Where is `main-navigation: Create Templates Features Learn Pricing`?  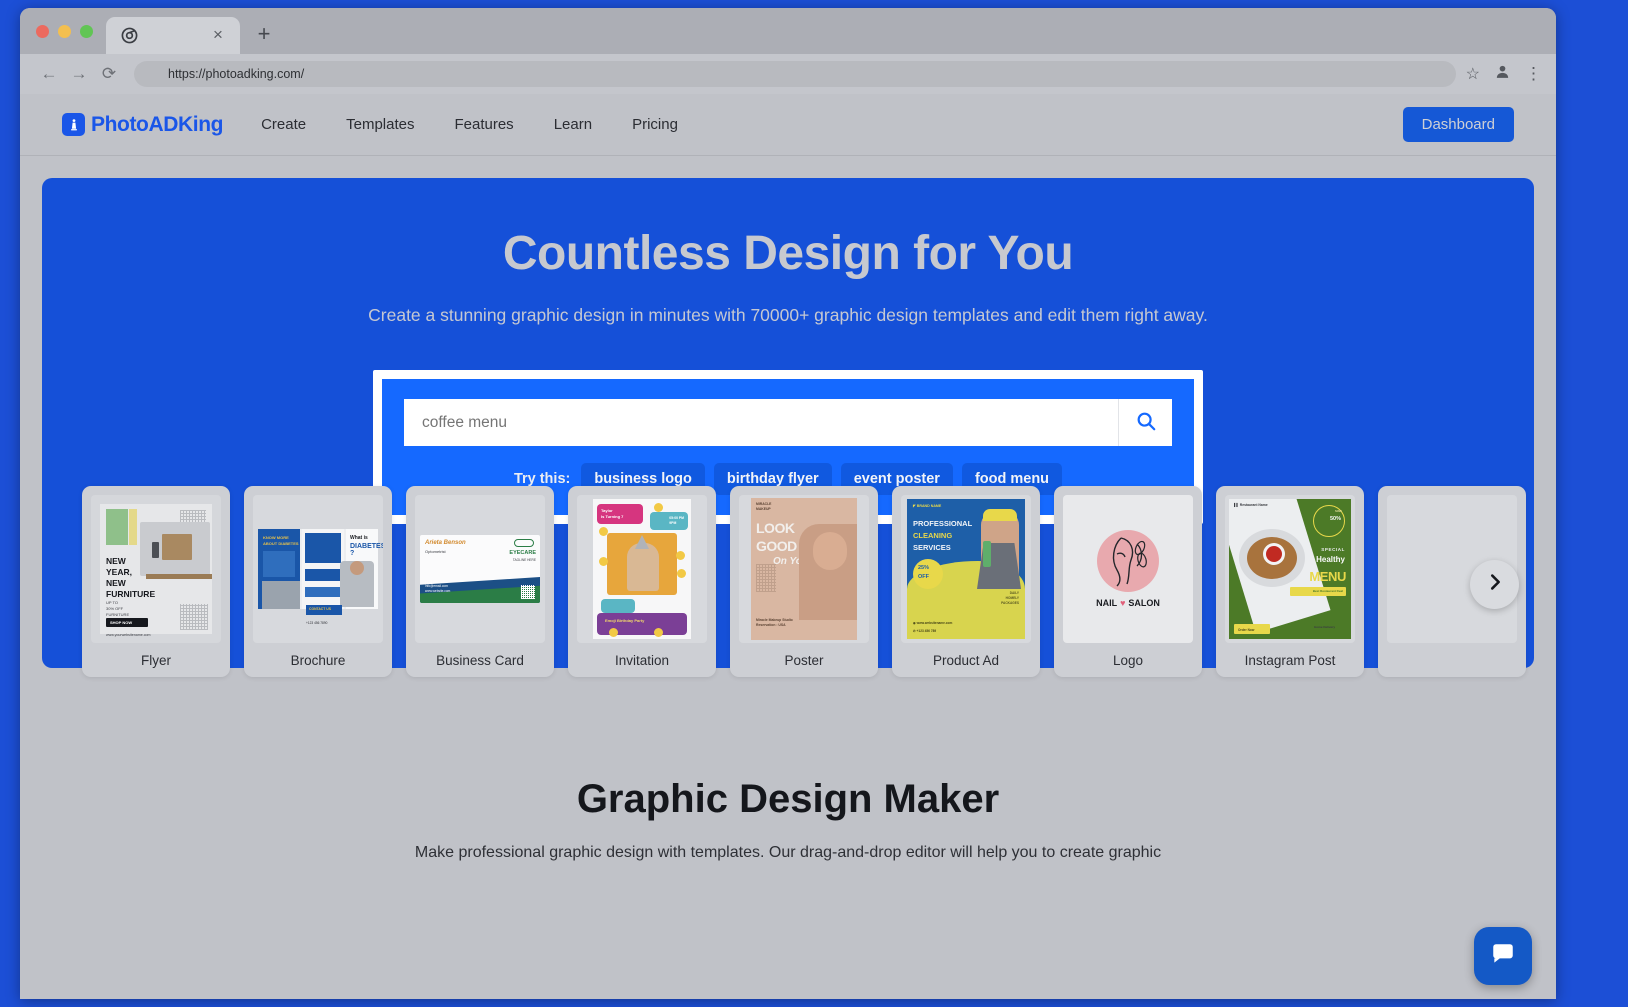 main-navigation: Create Templates Features Learn Pricing is located at coordinates (469, 124).